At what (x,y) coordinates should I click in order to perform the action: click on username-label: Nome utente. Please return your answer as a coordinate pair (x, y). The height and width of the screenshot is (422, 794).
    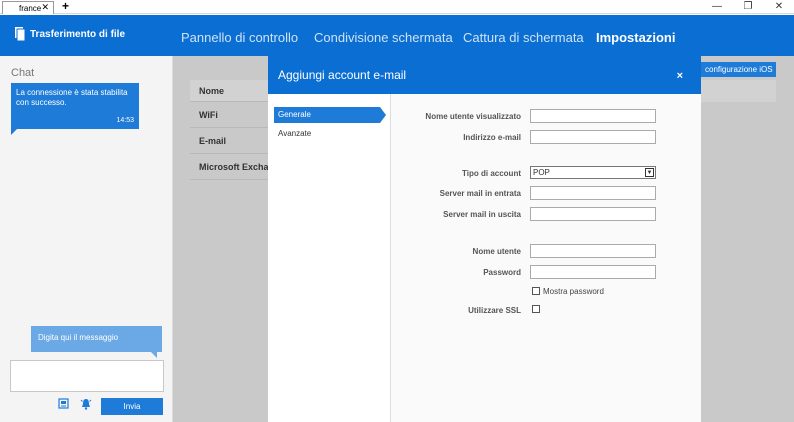
    Looking at the image, I should click on (496, 251).